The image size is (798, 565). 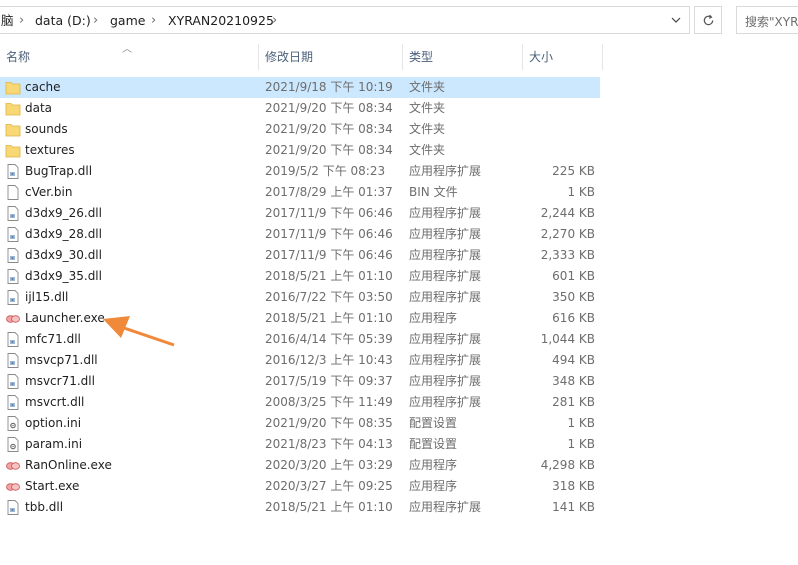 I want to click on file-size: 2,333 KB, so click(x=567, y=255).